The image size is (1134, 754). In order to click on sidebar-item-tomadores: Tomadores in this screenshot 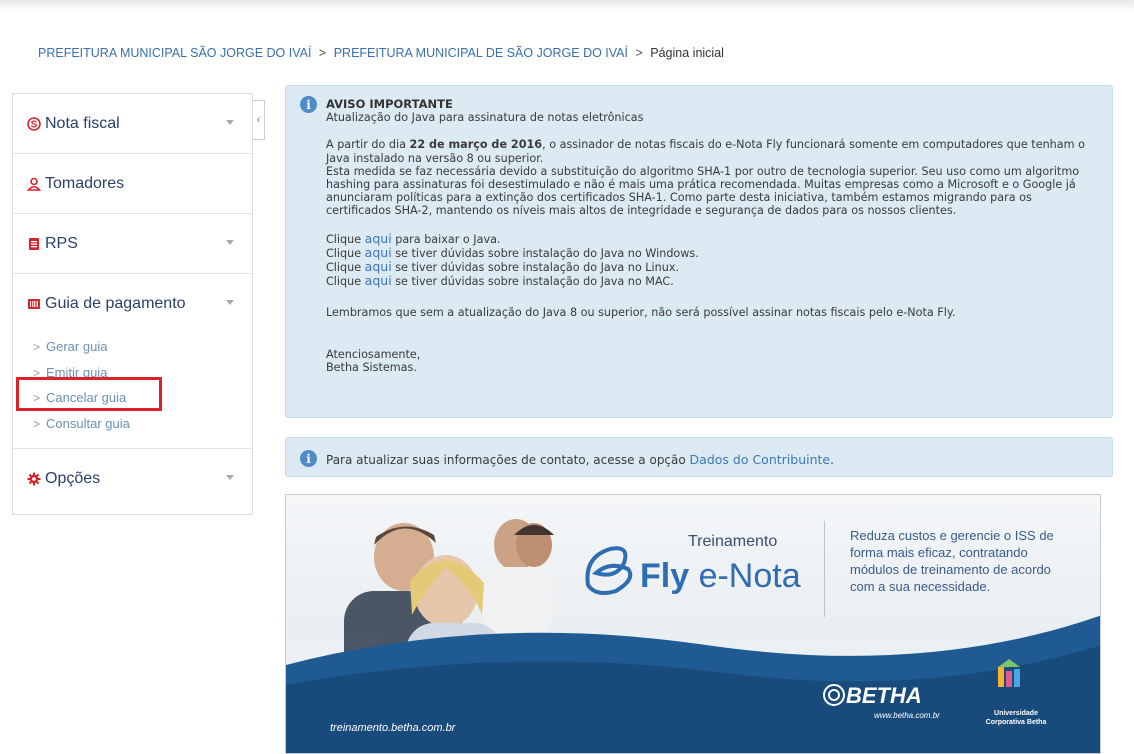, I will do `click(132, 184)`.